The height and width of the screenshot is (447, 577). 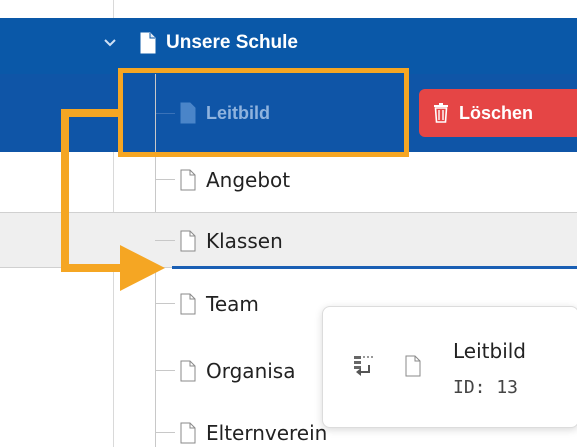 What do you see at coordinates (267, 433) in the screenshot?
I see `tree-item-label: Elternverein` at bounding box center [267, 433].